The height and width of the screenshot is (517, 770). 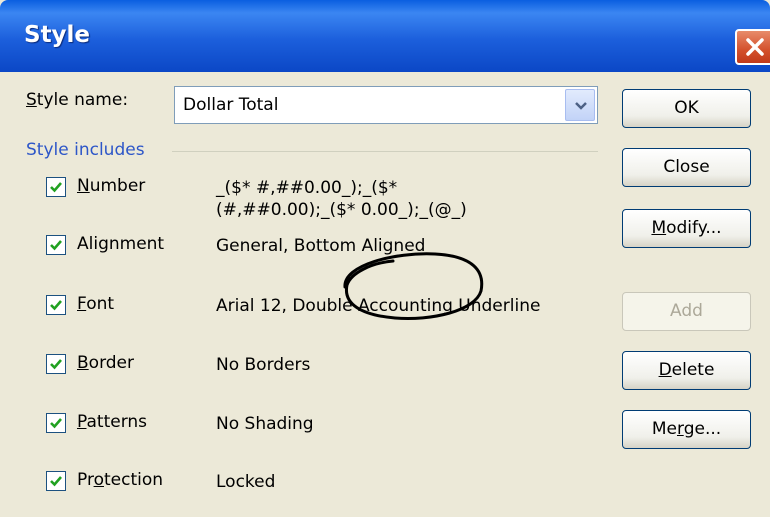 What do you see at coordinates (686, 370) in the screenshot?
I see `delete-button: Delete` at bounding box center [686, 370].